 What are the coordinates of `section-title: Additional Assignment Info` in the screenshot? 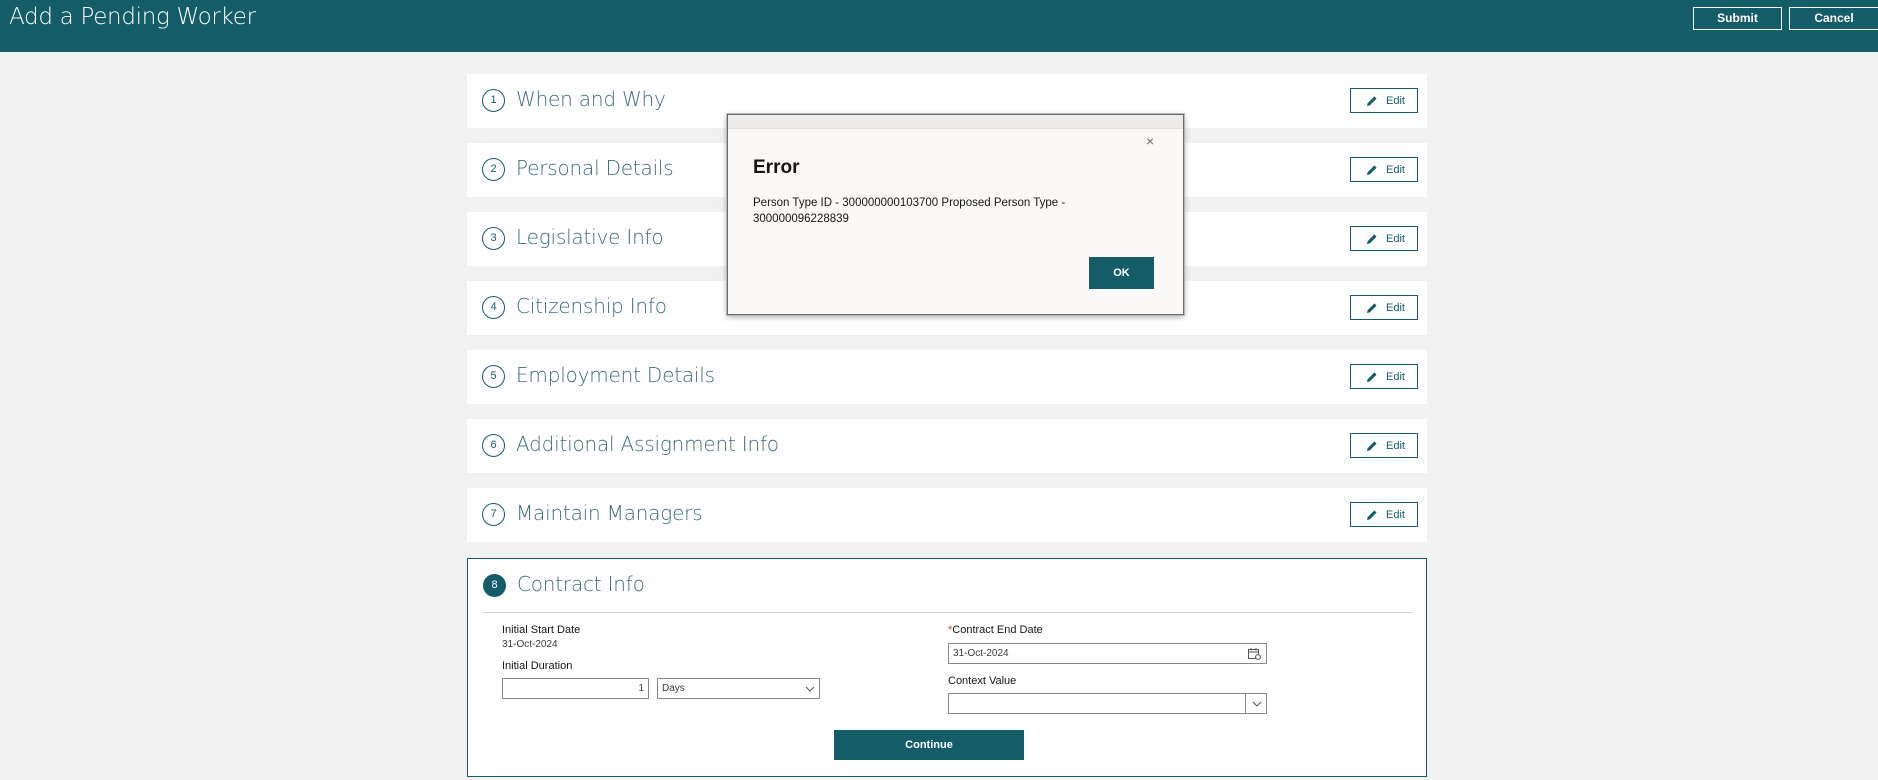 It's located at (647, 444).